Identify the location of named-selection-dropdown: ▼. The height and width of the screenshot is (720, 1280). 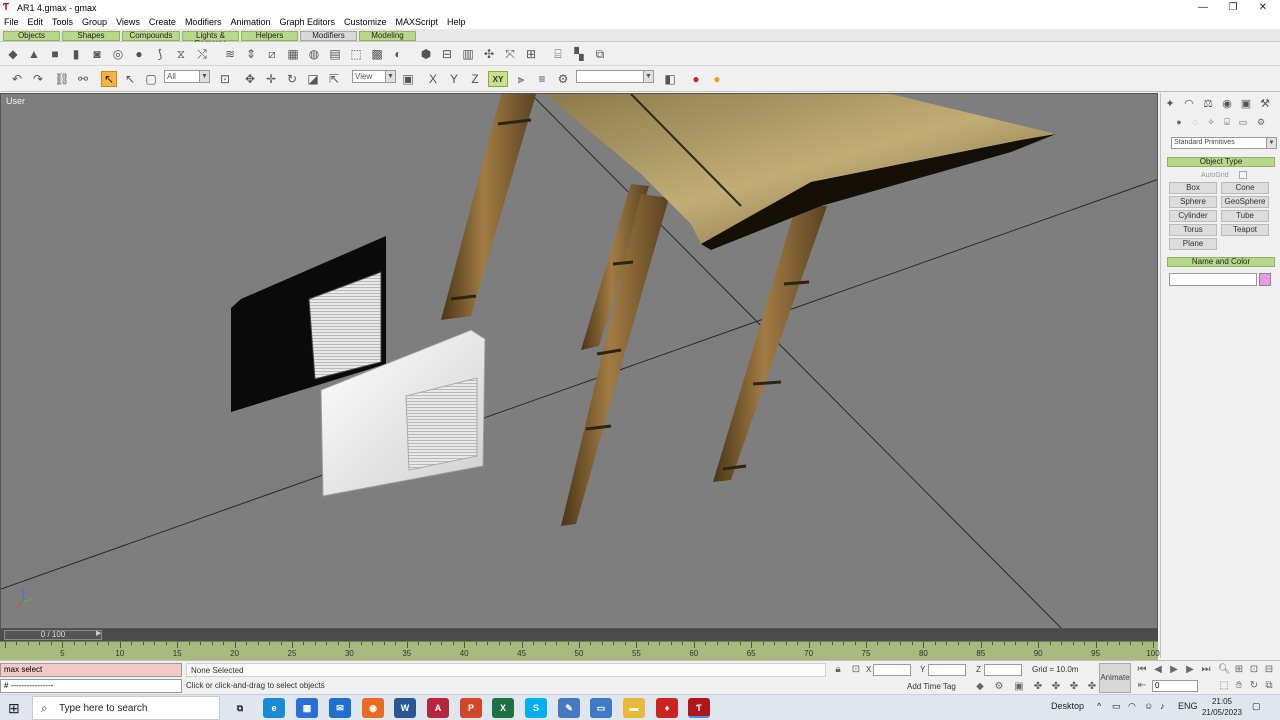
(615, 76).